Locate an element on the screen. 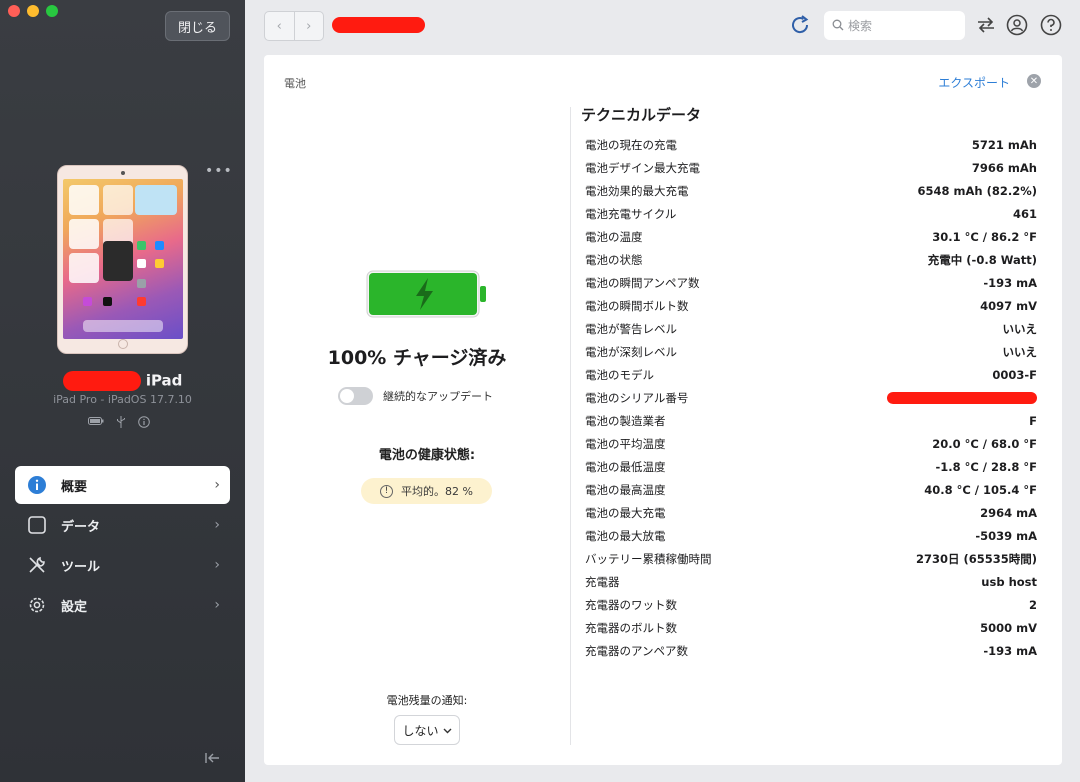 The width and height of the screenshot is (1080, 782). sidebar-item-overview: 概要 › is located at coordinates (122, 485).